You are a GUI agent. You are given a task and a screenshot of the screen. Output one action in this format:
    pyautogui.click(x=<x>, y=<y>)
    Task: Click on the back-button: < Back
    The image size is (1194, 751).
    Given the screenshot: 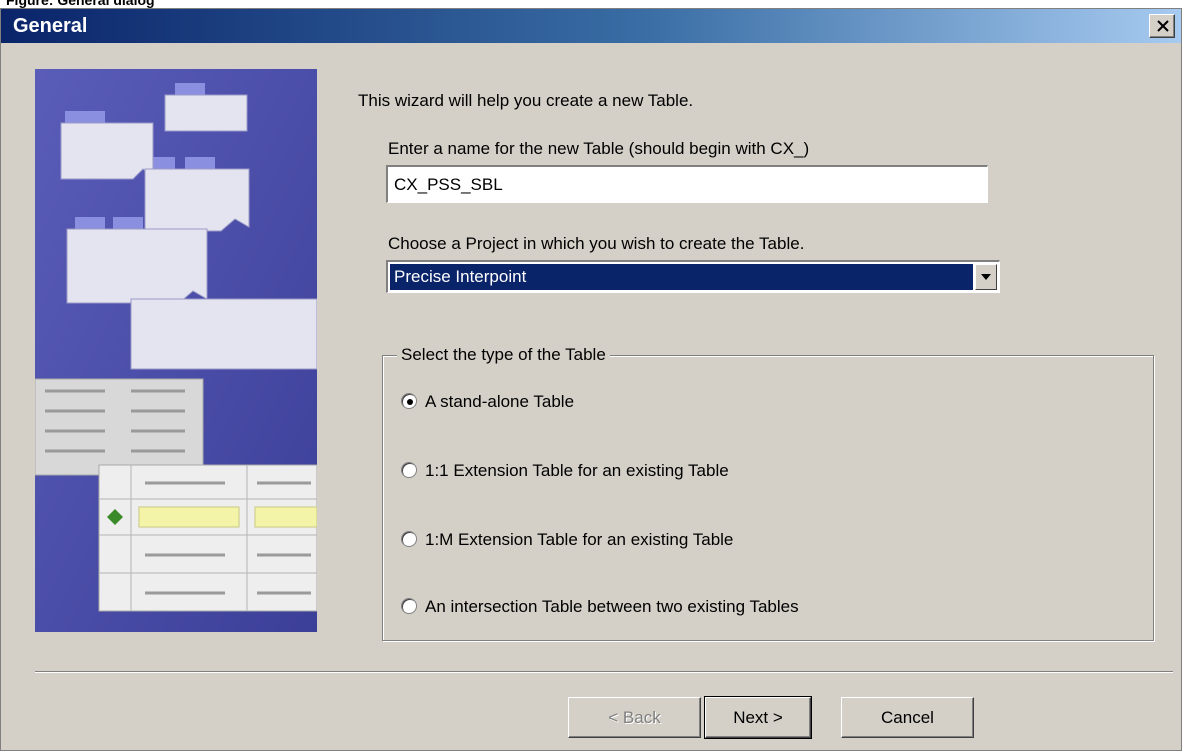 What is the action you would take?
    pyautogui.click(x=634, y=717)
    